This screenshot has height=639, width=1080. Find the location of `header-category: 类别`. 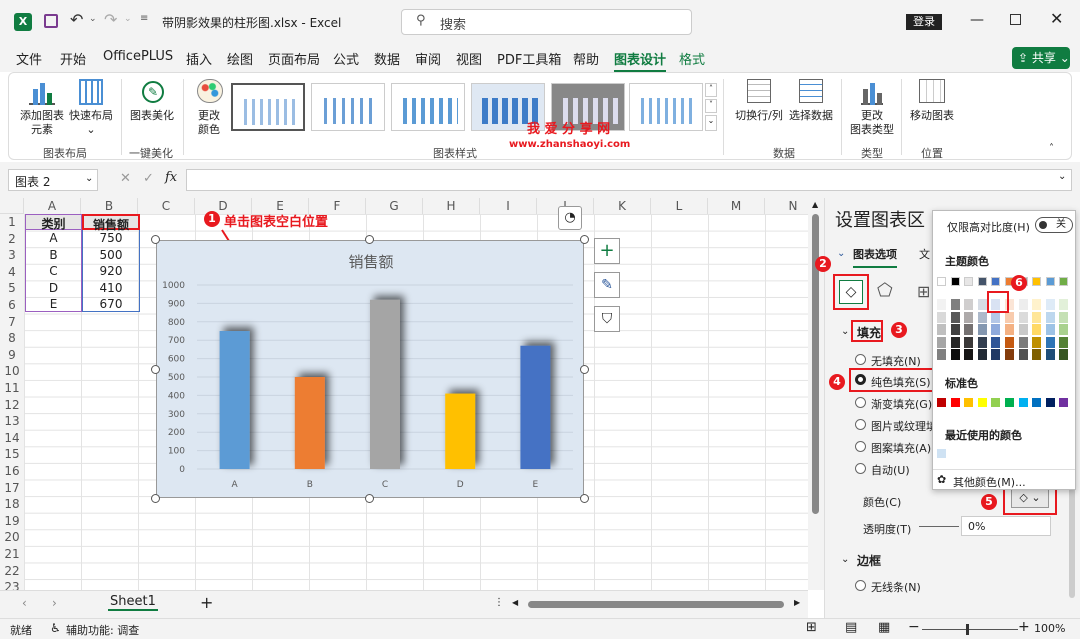

header-category: 类别 is located at coordinates (53, 222).